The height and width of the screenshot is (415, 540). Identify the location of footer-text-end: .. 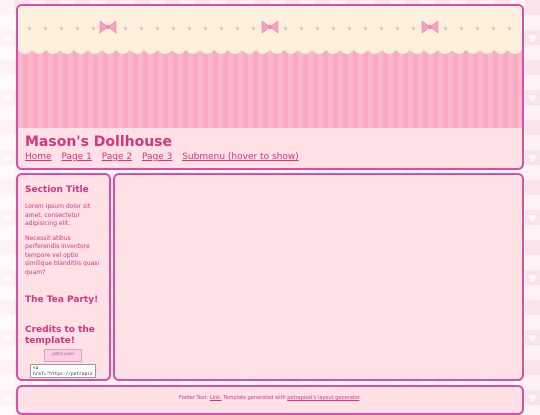
(360, 398).